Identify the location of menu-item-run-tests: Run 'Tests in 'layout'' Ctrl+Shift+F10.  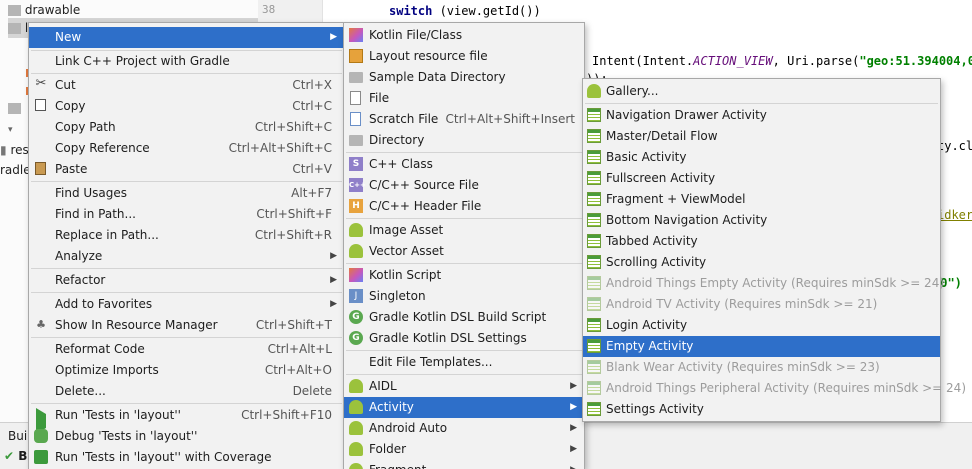
(186, 419).